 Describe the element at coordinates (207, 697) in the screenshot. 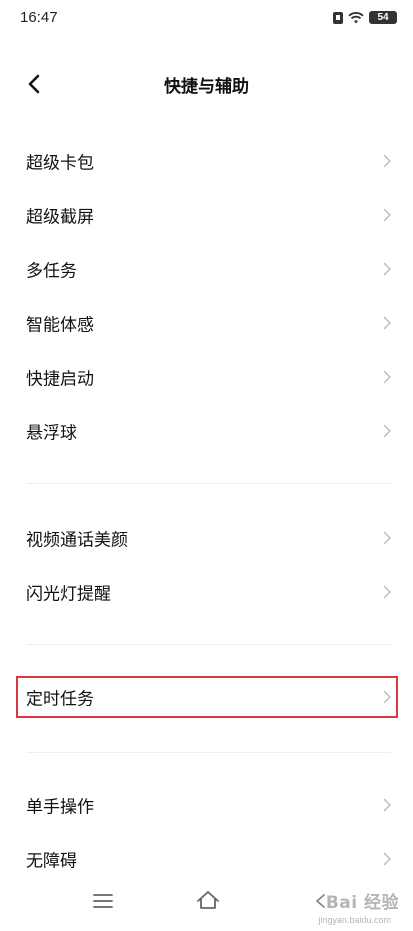

I see `highlight-box` at that location.